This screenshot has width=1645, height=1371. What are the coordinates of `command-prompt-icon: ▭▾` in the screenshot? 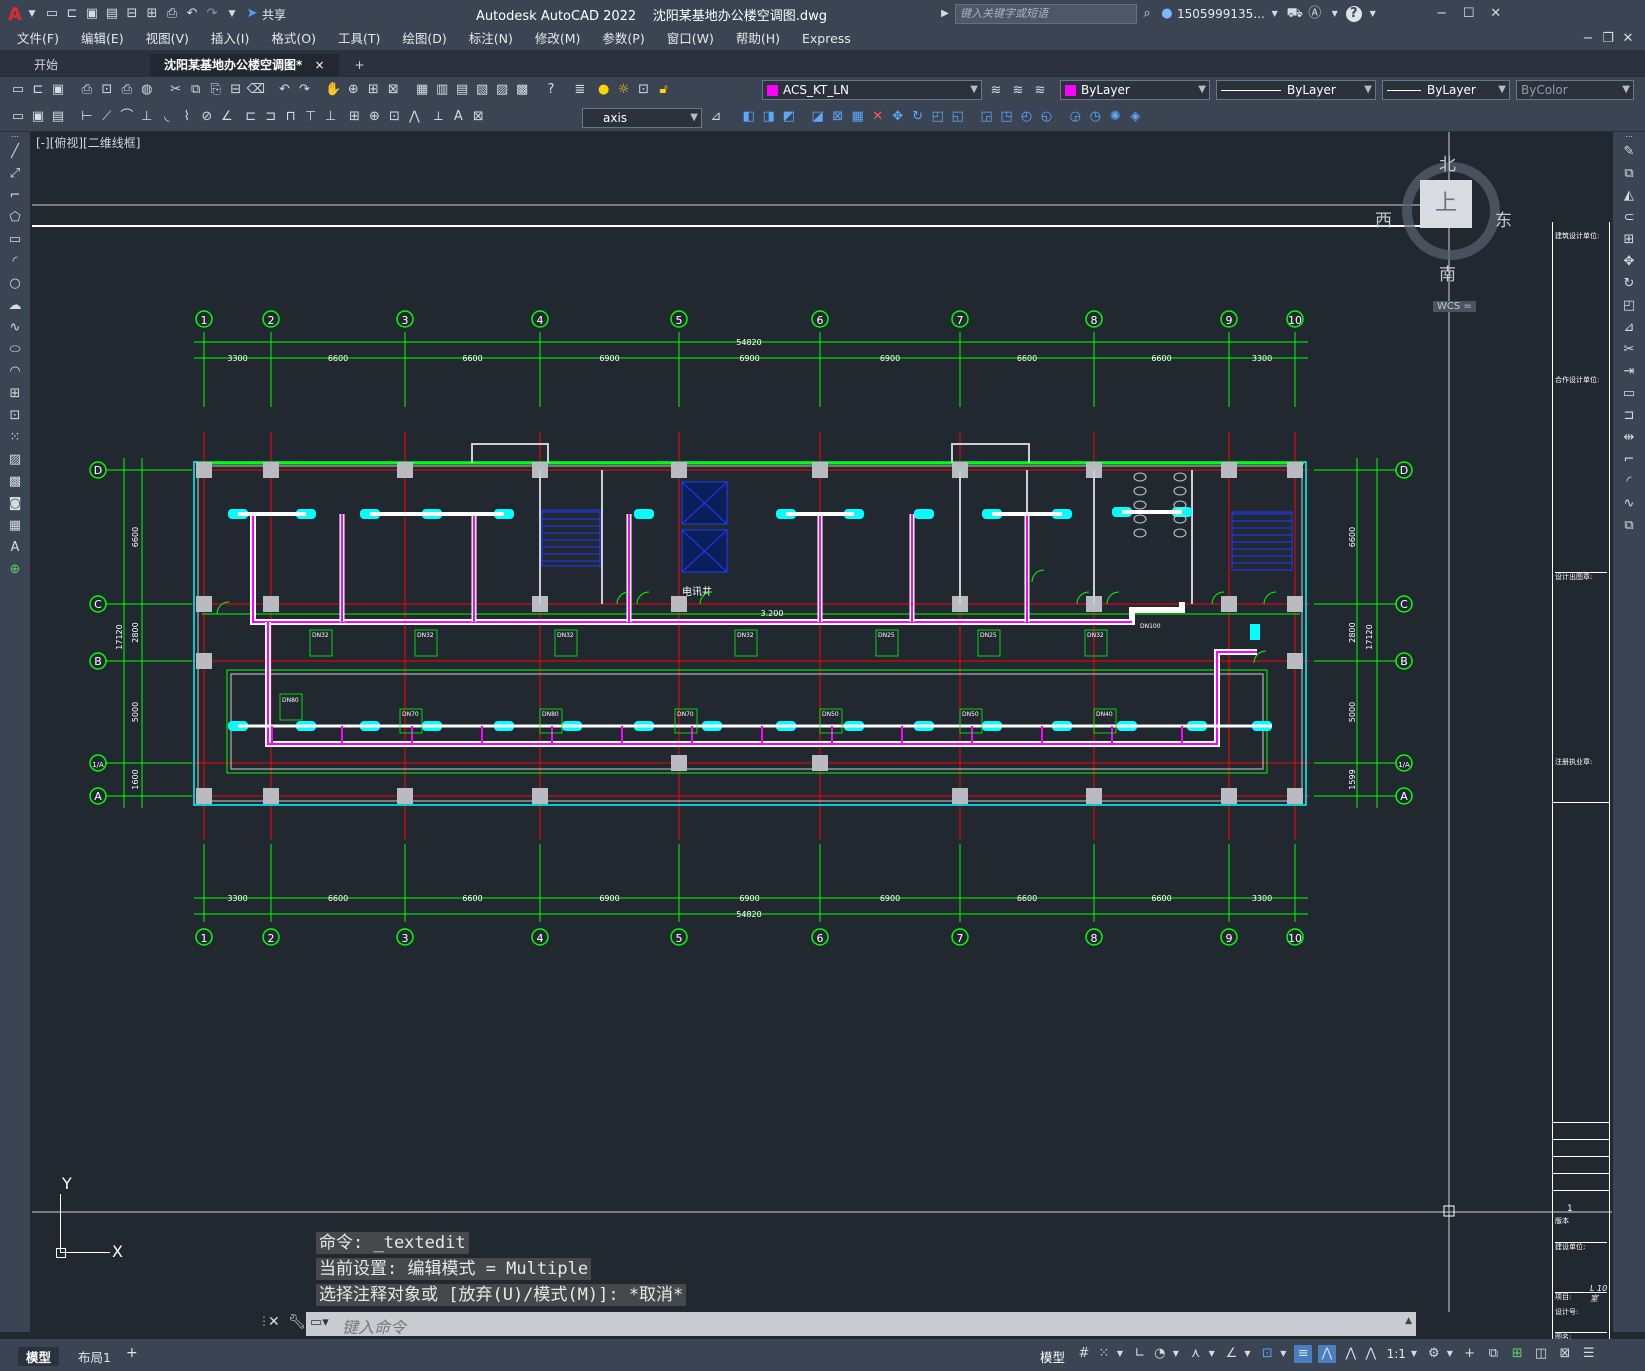 It's located at (319, 1322).